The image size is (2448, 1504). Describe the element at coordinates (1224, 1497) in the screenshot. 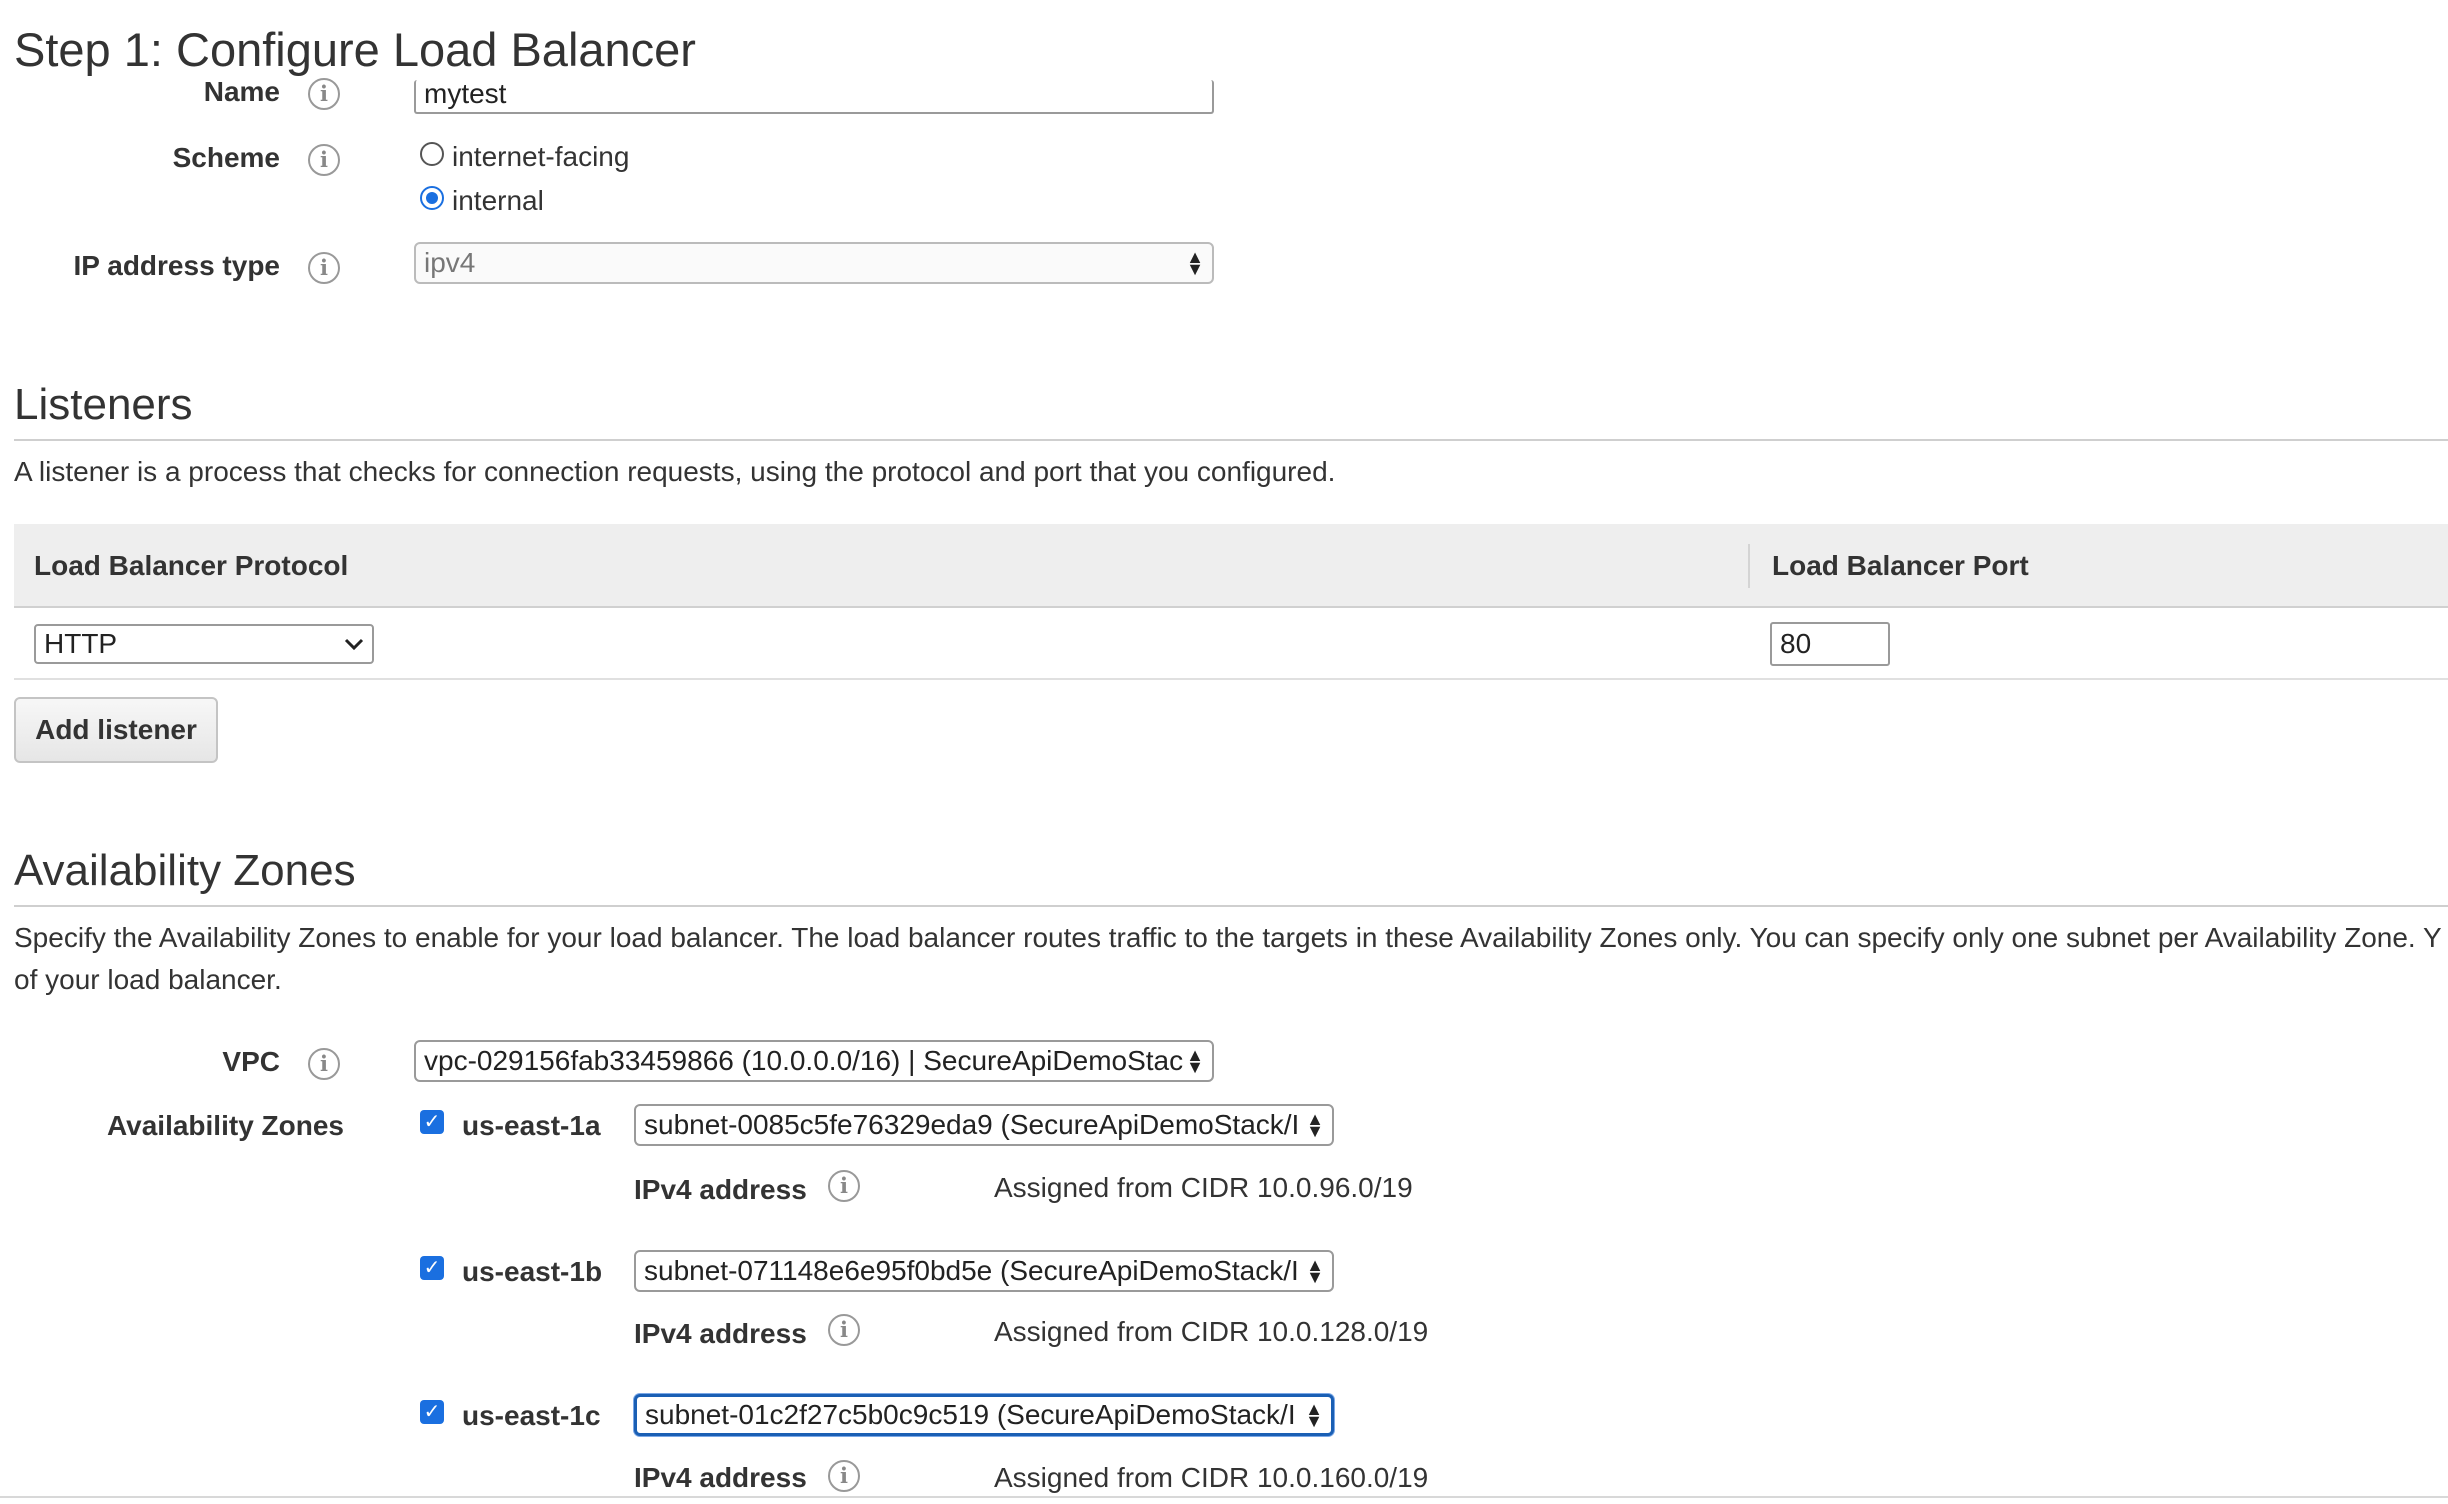

I see `bottom-divider` at that location.